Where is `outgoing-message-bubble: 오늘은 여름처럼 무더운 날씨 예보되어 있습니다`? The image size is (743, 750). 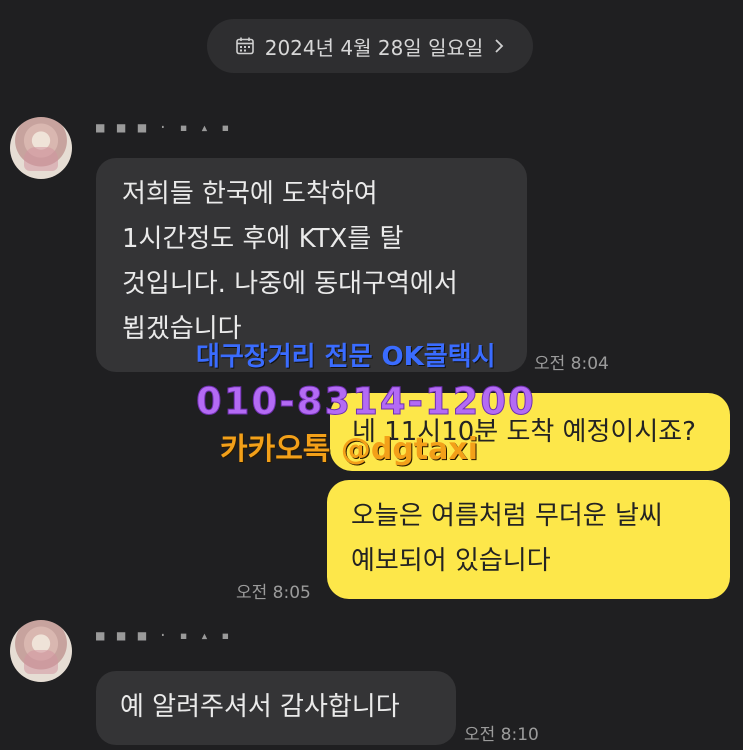
outgoing-message-bubble: 오늘은 여름처럼 무더운 날씨 예보되어 있습니다 is located at coordinates (528, 539).